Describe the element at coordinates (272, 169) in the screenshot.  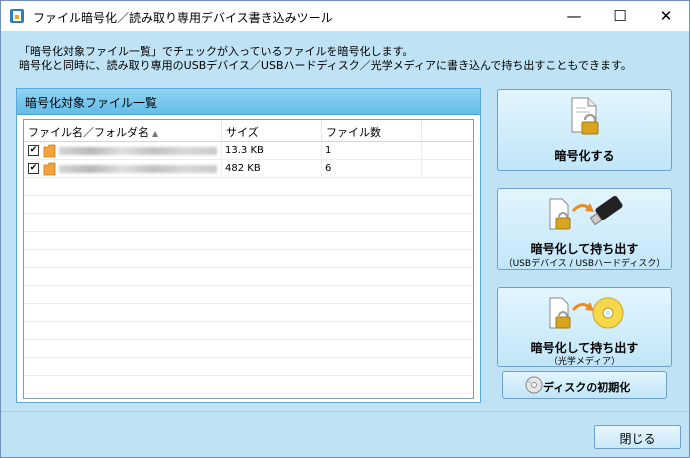
I see `cell-size: 482 KB` at that location.